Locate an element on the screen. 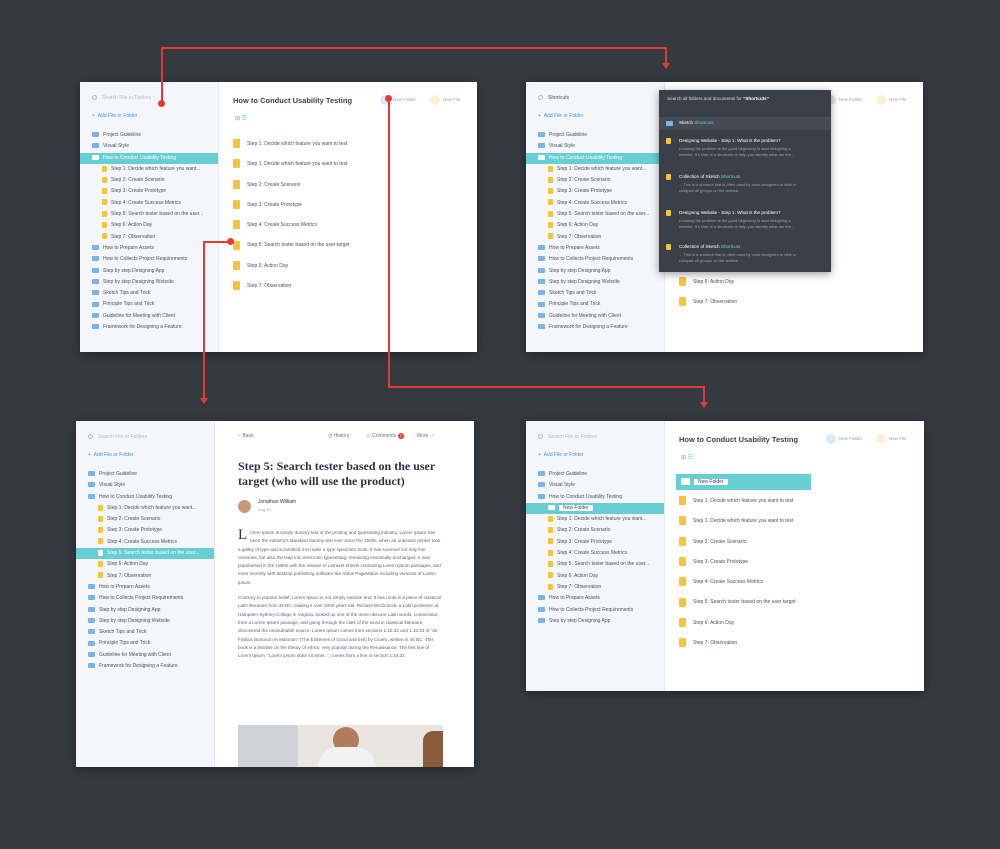 This screenshot has width=1000, height=849. sidebar-item: Principle Tips and Trick is located at coordinates (595, 304).